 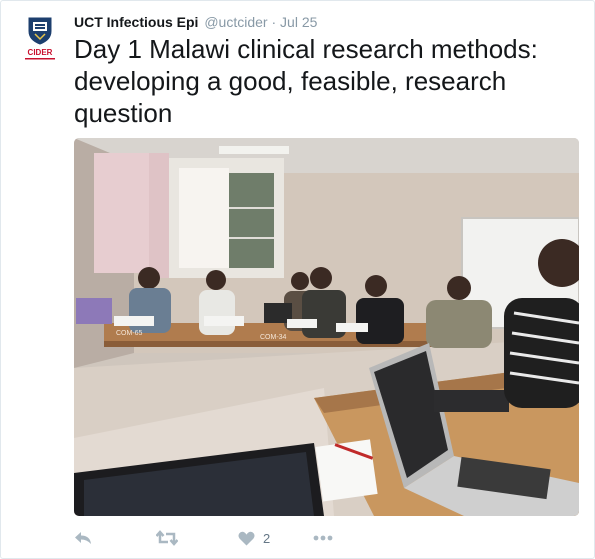 I want to click on tweet-timestamp: Jul 25, so click(x=298, y=22).